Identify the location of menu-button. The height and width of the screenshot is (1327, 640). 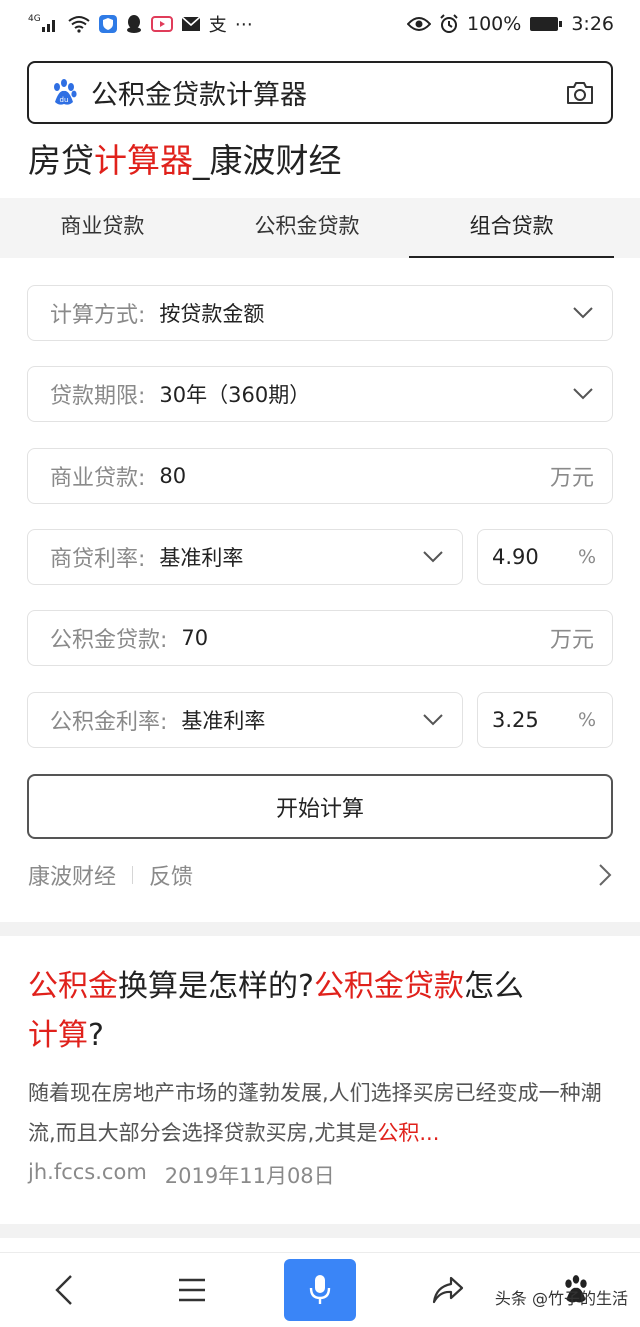
(192, 1290).